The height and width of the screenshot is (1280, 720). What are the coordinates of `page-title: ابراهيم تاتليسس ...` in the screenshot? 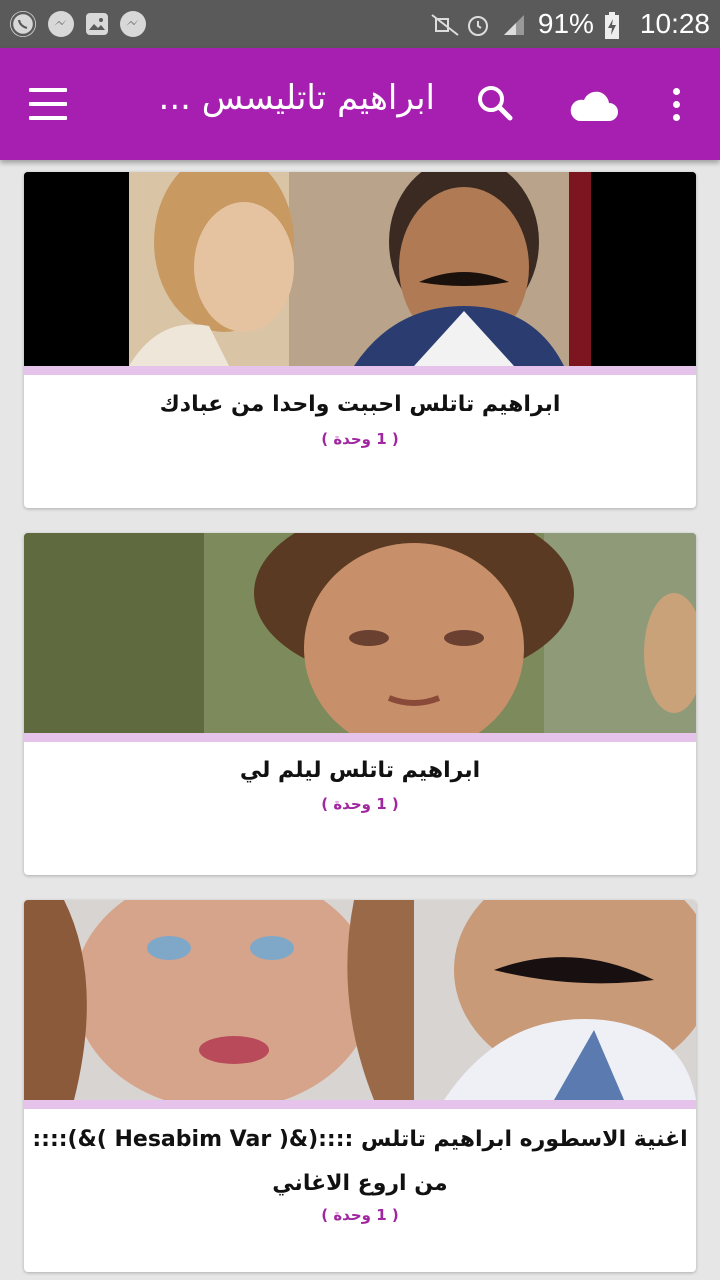 It's located at (296, 98).